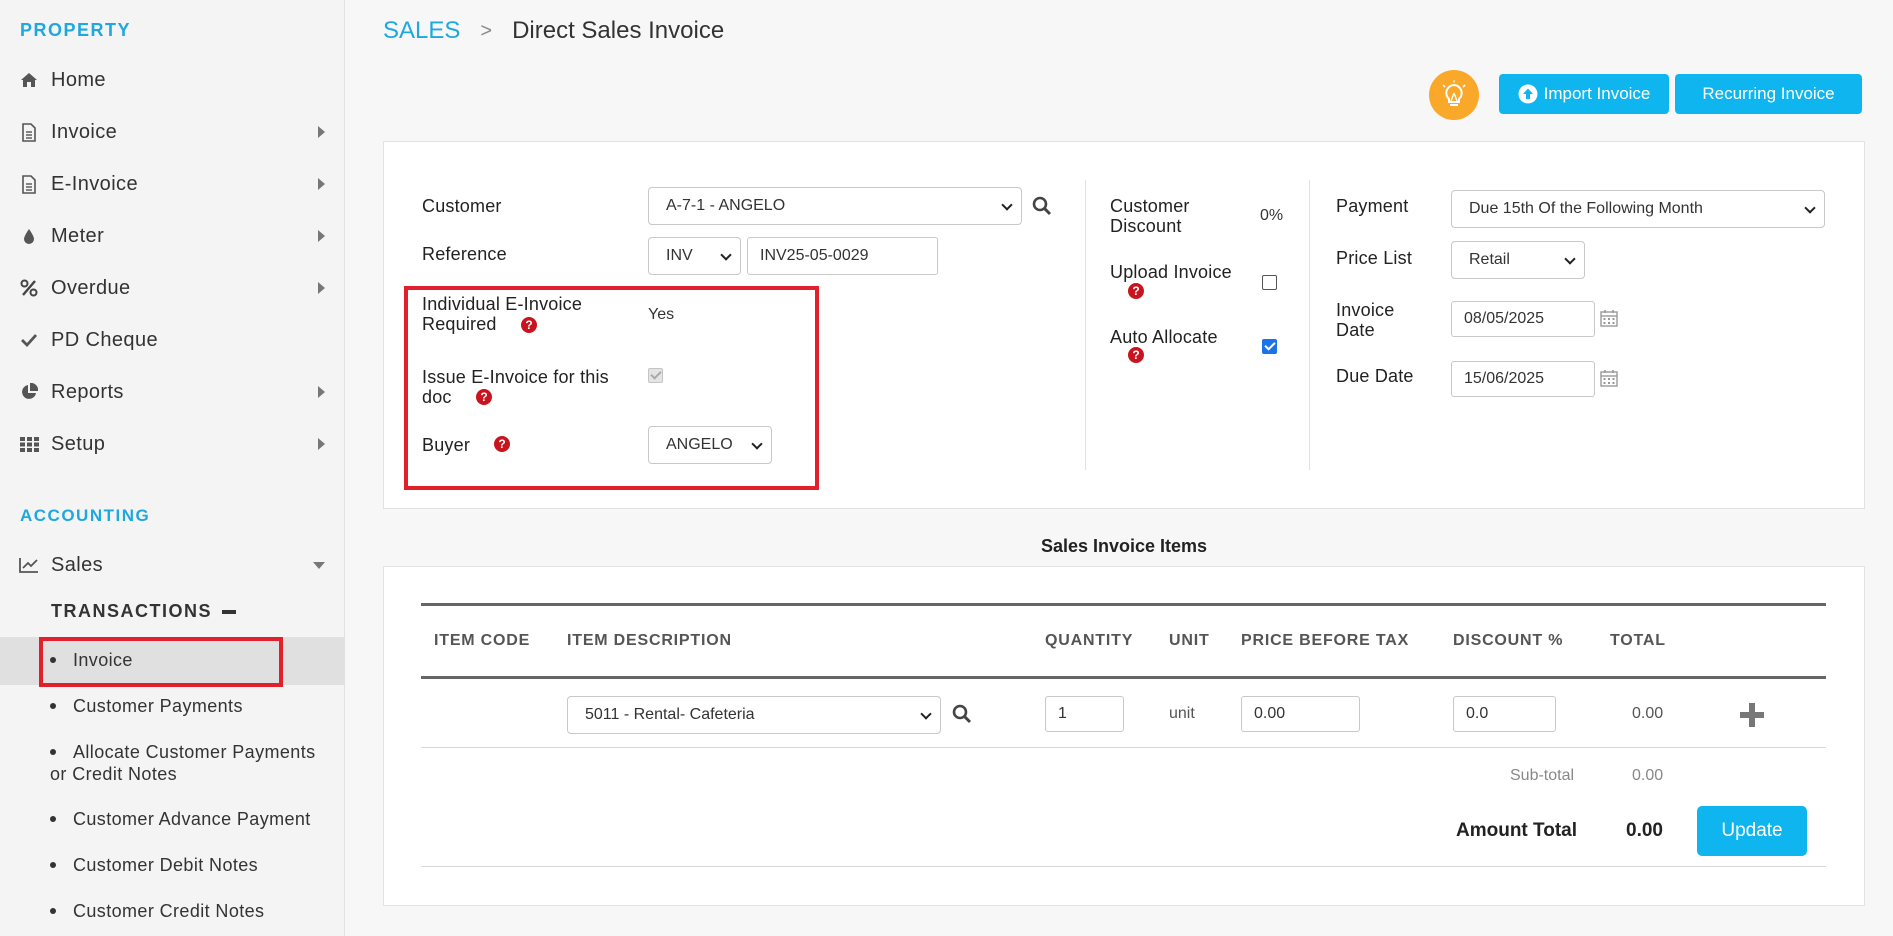 This screenshot has height=936, width=1893. I want to click on invoice-date-label: Invoice Date, so click(1365, 320).